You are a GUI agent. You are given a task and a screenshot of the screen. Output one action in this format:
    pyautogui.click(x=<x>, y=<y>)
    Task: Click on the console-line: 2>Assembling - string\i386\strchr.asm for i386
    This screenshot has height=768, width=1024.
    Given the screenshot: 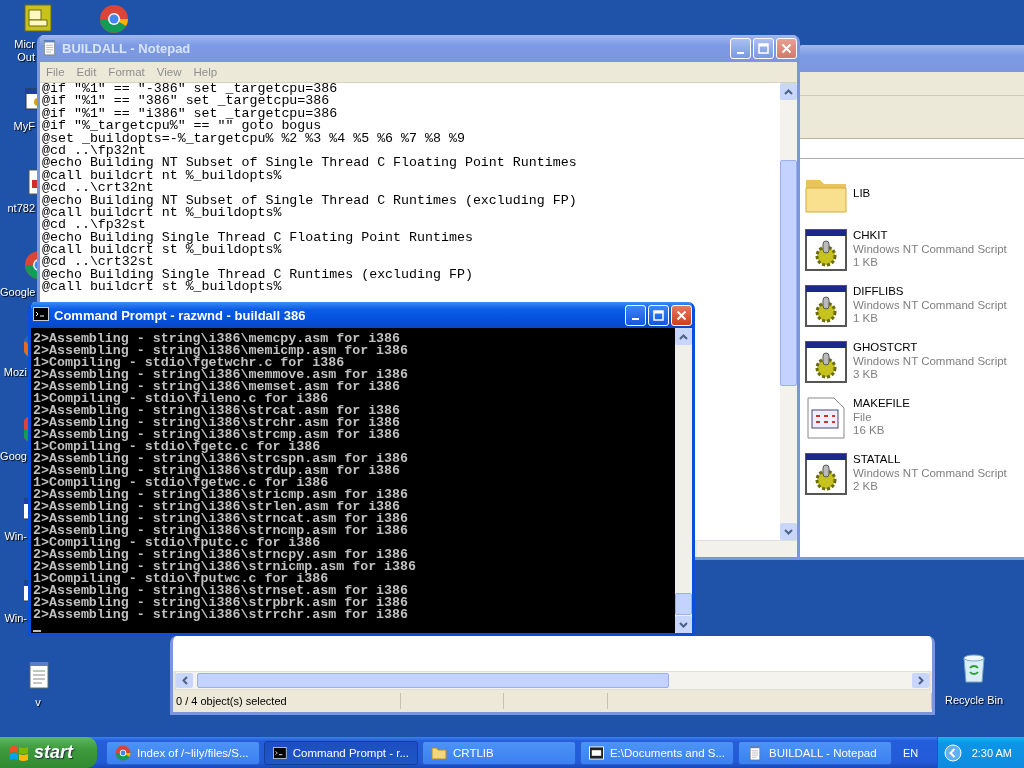 What is the action you would take?
    pyautogui.click(x=217, y=423)
    